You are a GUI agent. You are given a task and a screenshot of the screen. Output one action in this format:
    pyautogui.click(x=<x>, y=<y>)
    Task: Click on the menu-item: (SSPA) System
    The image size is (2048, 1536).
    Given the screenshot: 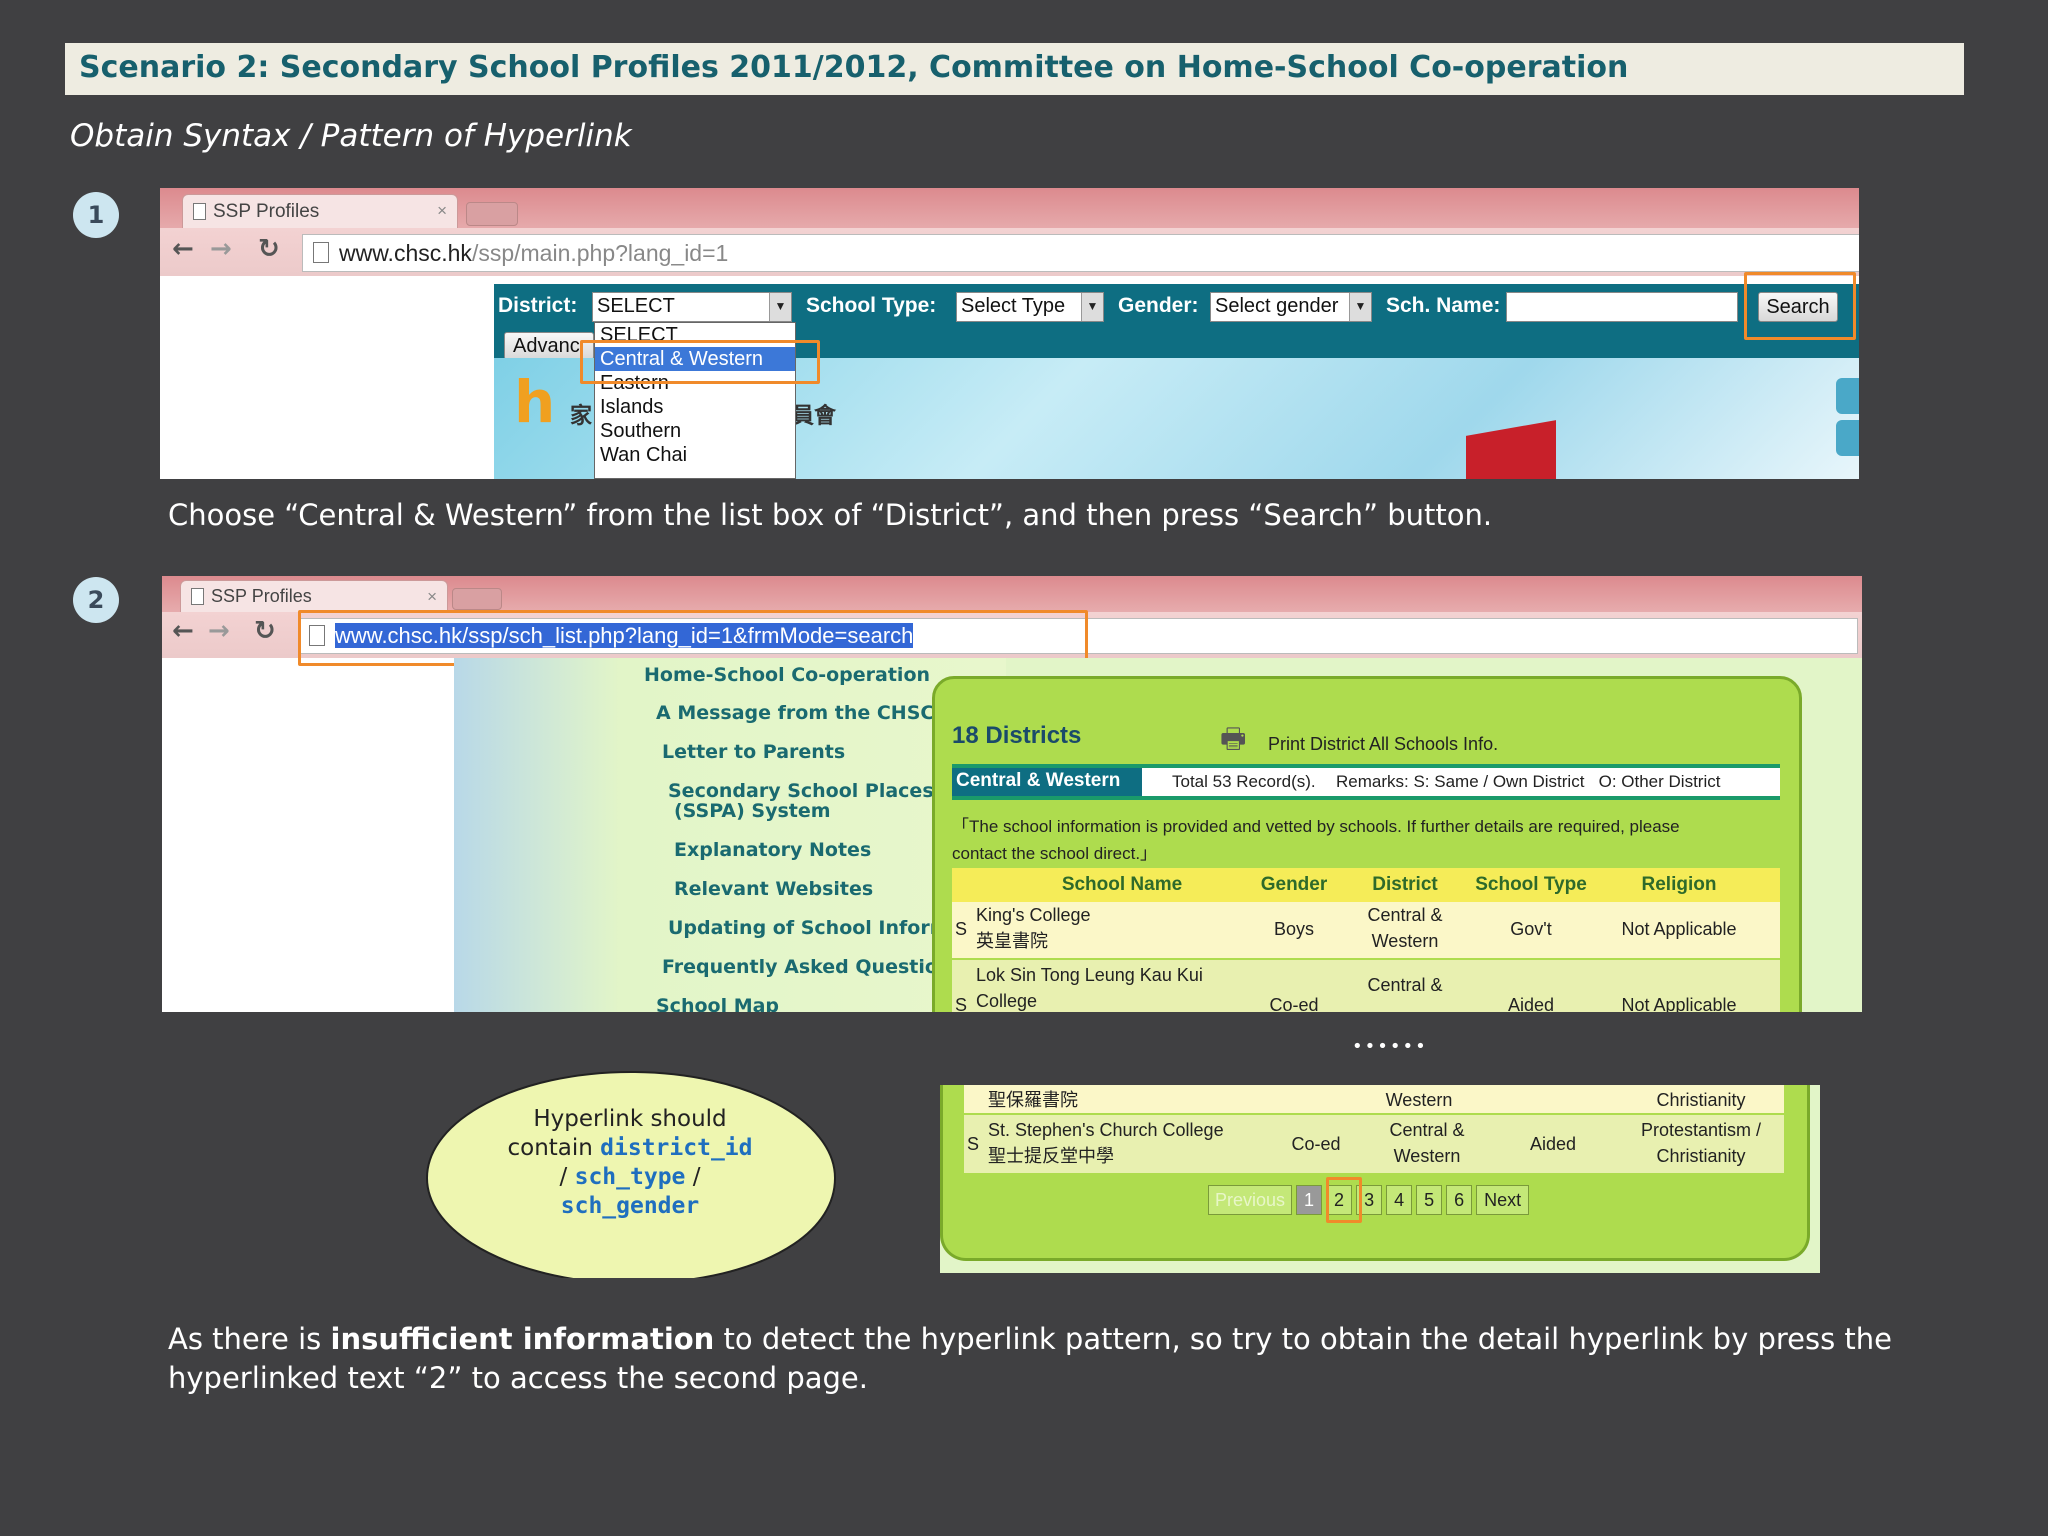 What is the action you would take?
    pyautogui.click(x=752, y=811)
    